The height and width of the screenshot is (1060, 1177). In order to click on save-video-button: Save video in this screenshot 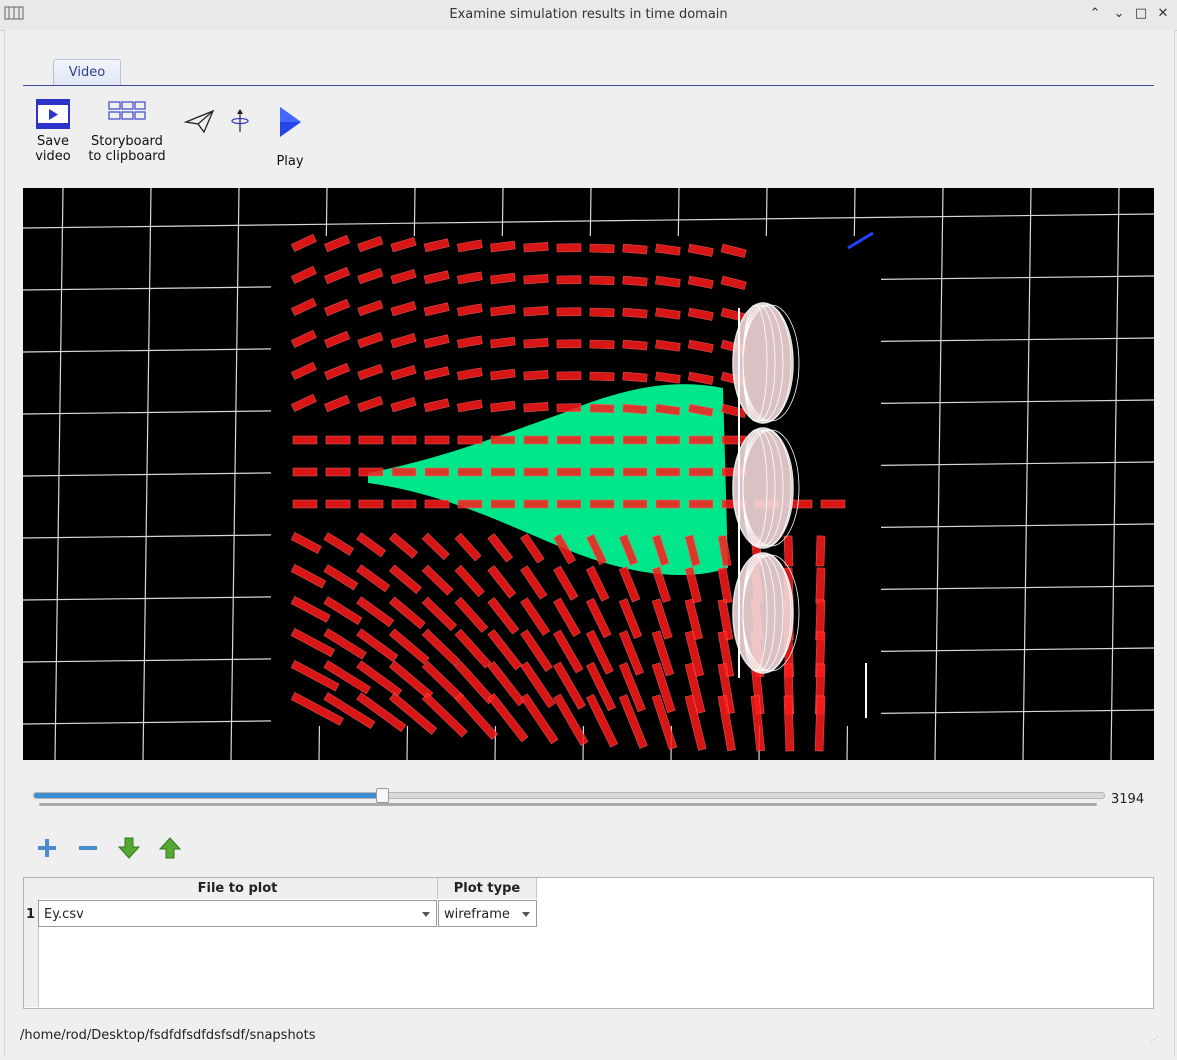, I will do `click(53, 131)`.